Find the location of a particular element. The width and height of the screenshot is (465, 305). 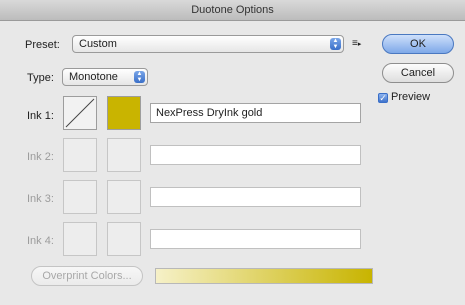

ink-3-curve-box is located at coordinates (80, 197).